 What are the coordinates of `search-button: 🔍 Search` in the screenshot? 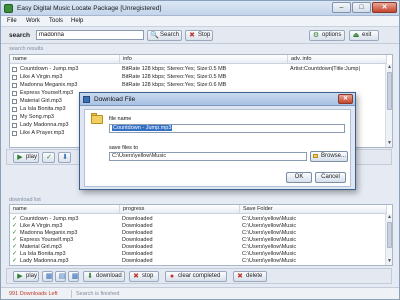 It's located at (164, 35).